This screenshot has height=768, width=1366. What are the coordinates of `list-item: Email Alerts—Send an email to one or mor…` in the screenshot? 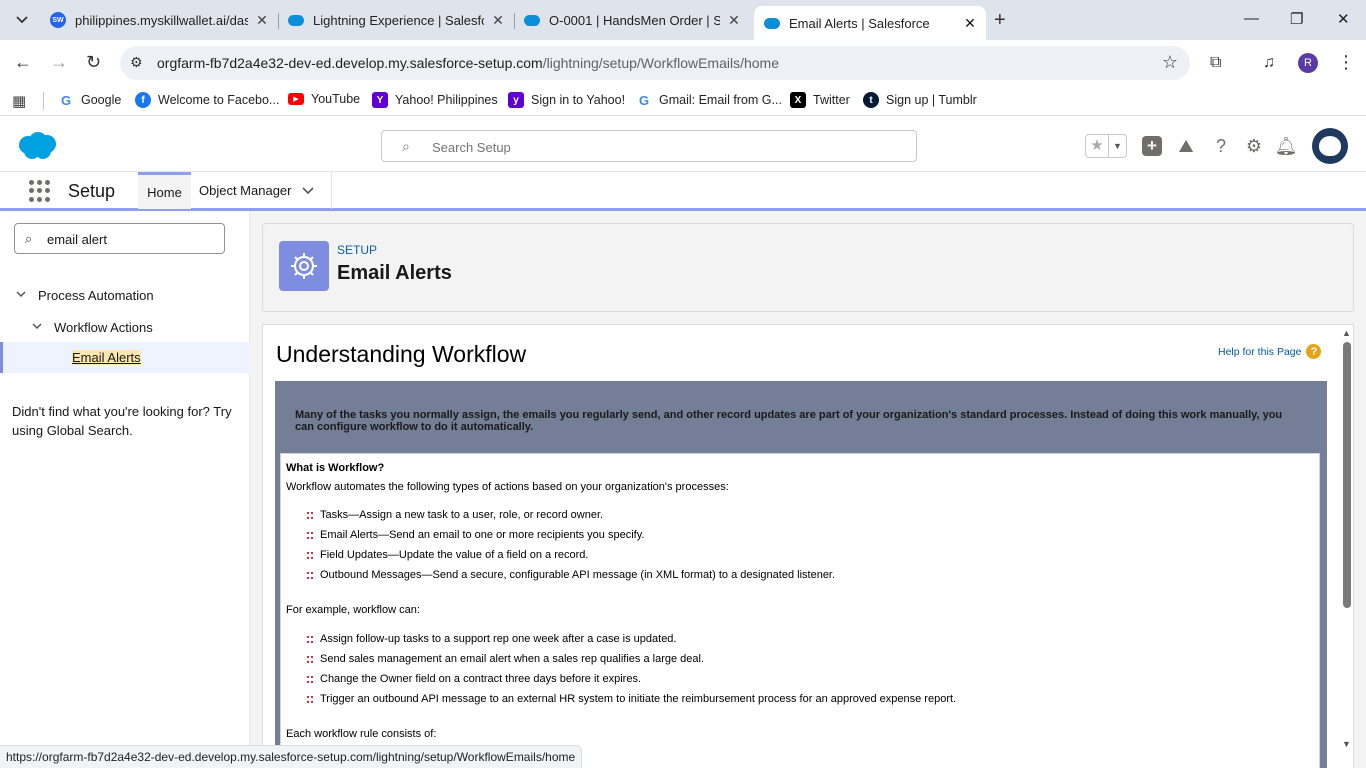 It's located at (475, 535).